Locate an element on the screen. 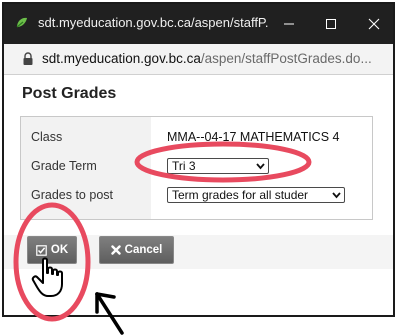  minimize-button is located at coordinates (289, 24).